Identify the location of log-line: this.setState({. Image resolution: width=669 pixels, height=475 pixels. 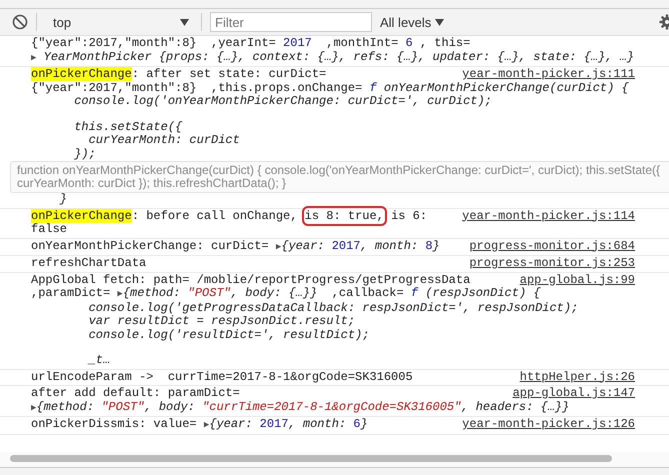
(128, 127).